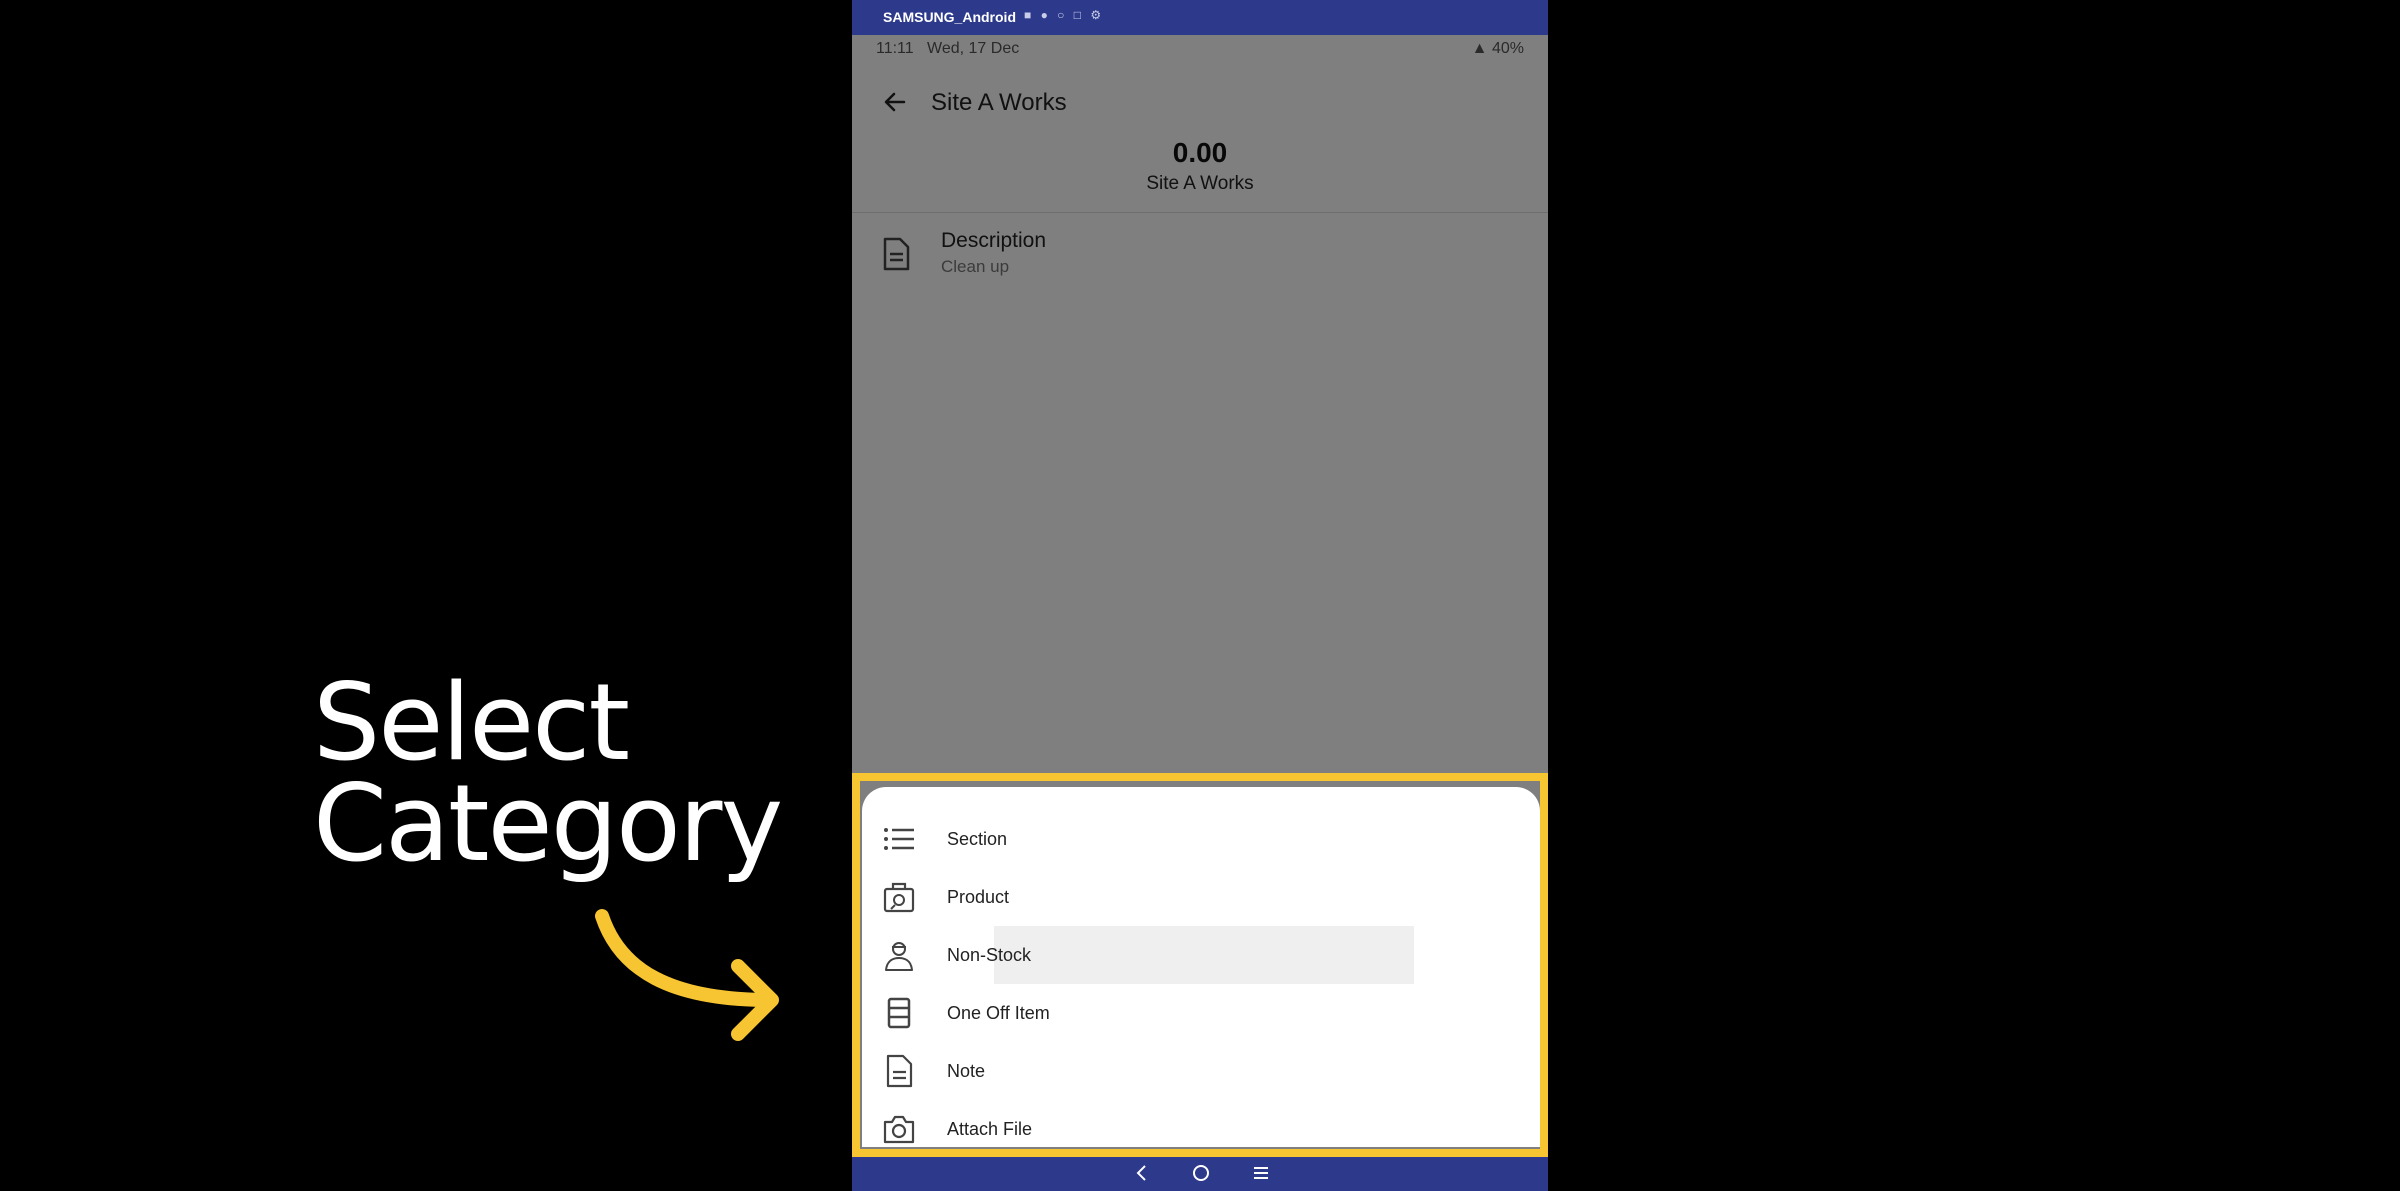 This screenshot has width=2400, height=1191. Describe the element at coordinates (1142, 1173) in the screenshot. I see `nav-back-icon` at that location.